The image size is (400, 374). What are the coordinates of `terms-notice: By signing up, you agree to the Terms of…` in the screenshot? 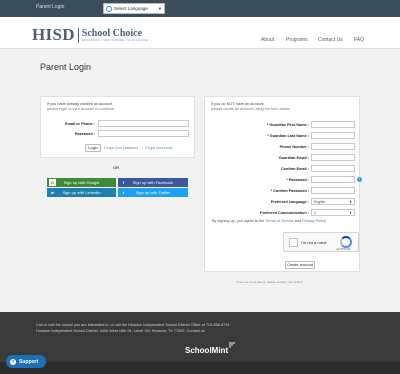 It's located at (269, 221).